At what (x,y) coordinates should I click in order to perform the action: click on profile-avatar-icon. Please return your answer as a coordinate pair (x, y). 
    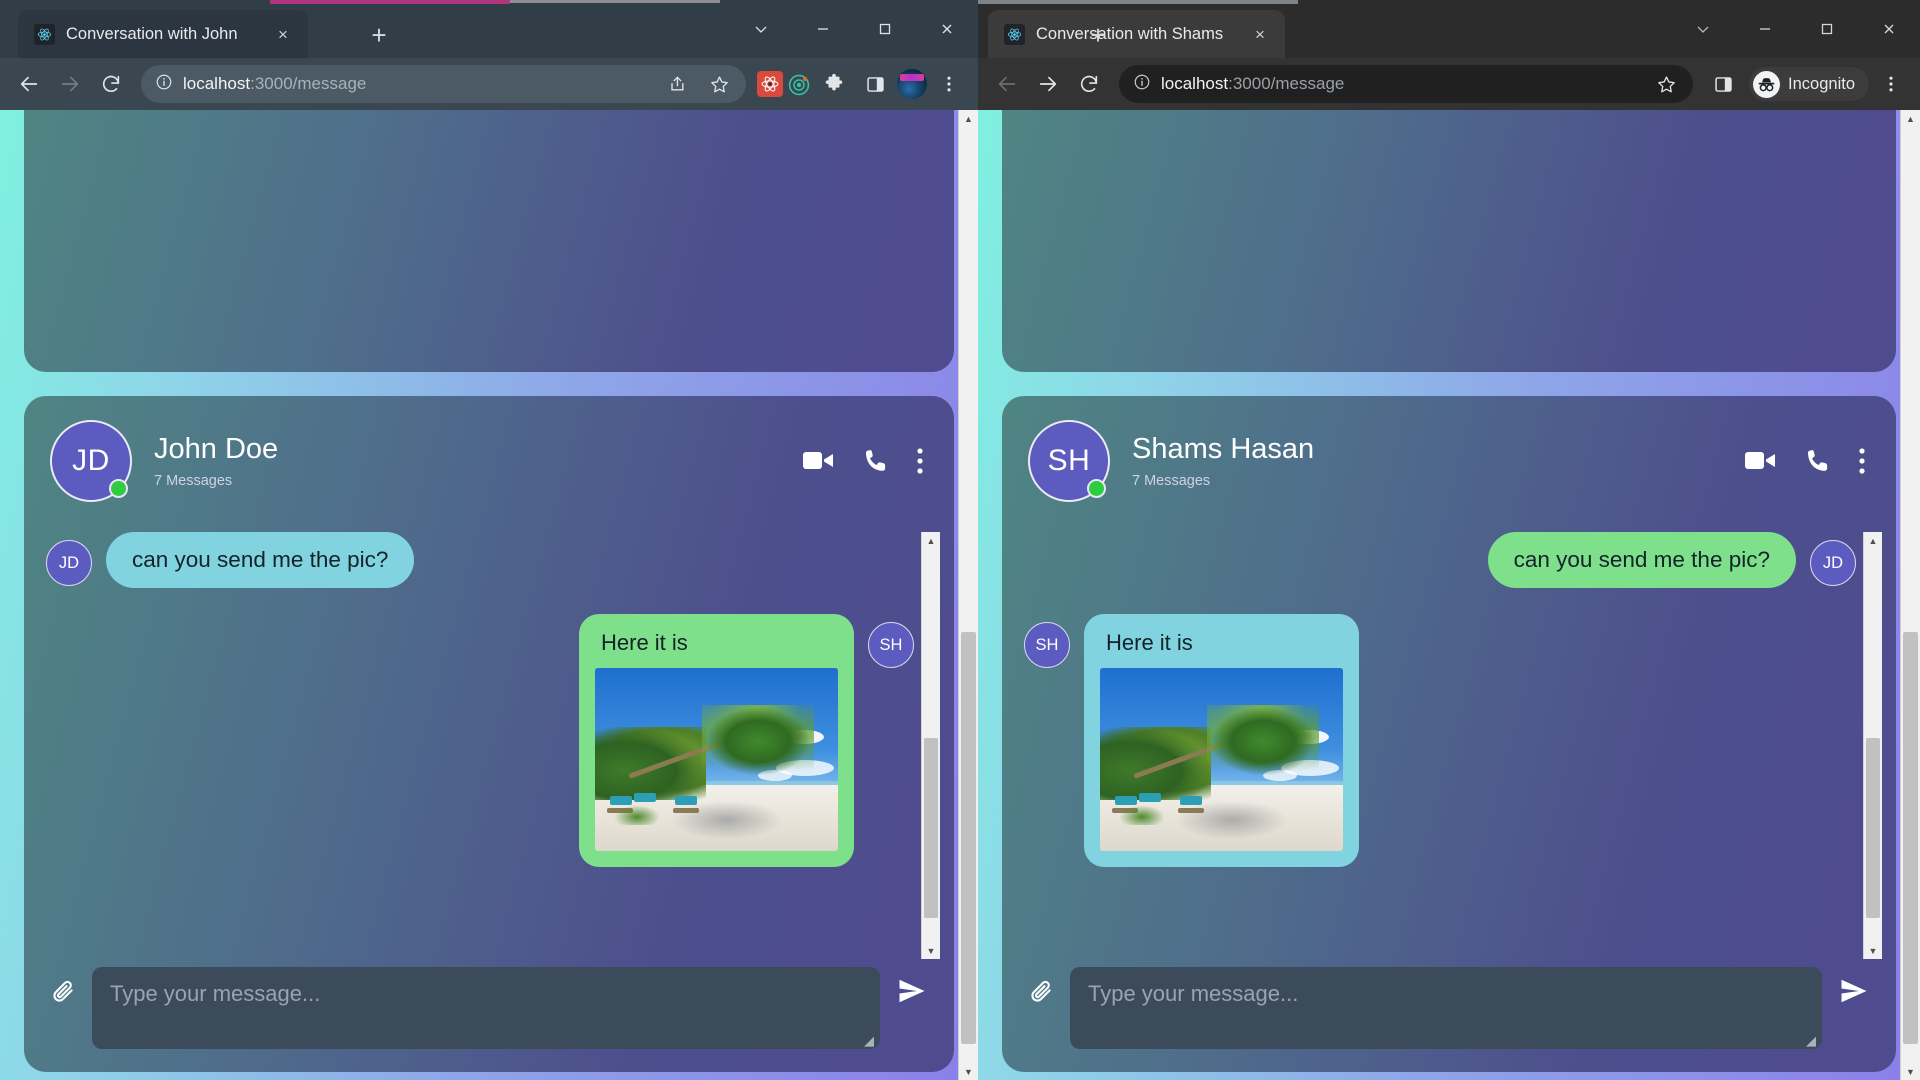
    Looking at the image, I should click on (912, 84).